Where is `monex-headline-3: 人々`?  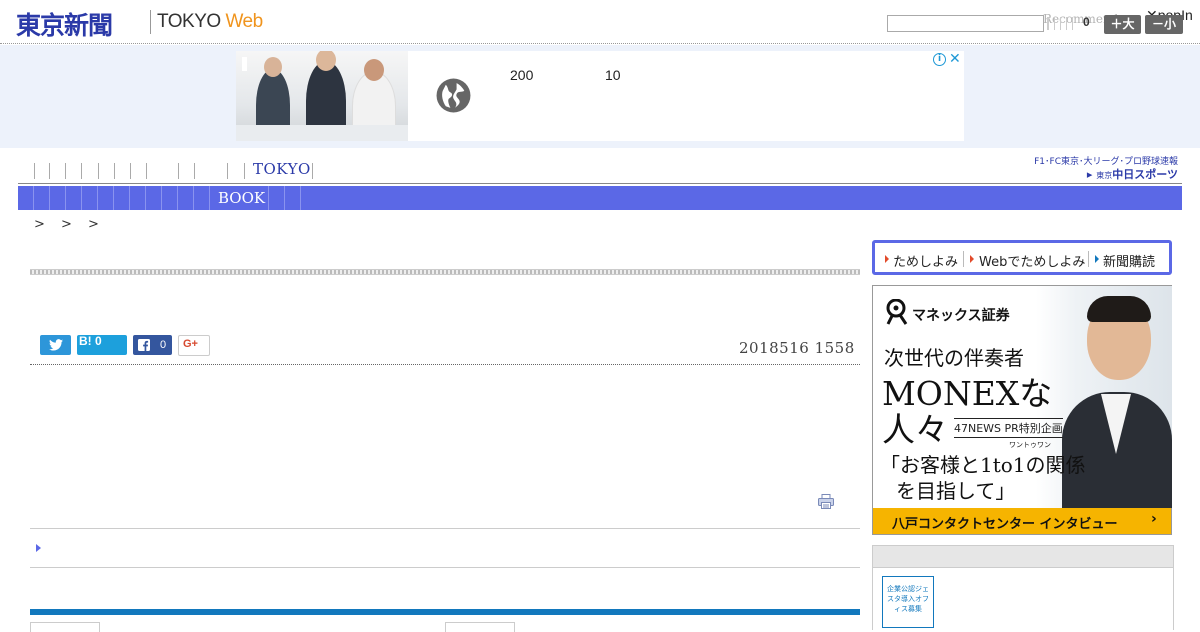
monex-headline-3: 人々 is located at coordinates (915, 429).